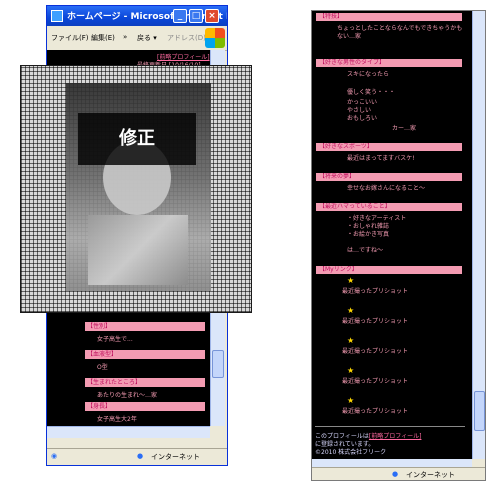 The height and width of the screenshot is (481, 493). What do you see at coordinates (349, 36) in the screenshot?
I see `section-line: ない…家` at bounding box center [349, 36].